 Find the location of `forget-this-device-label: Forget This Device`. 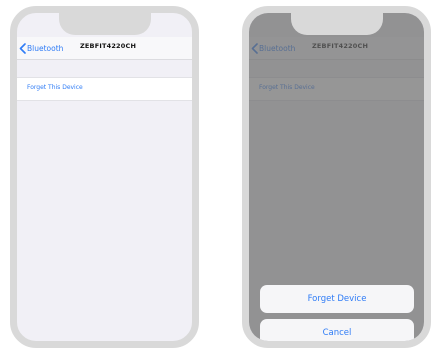

forget-this-device-label: Forget This Device is located at coordinates (55, 87).